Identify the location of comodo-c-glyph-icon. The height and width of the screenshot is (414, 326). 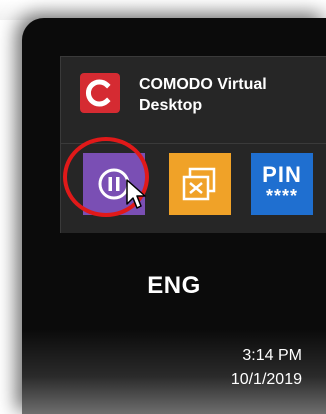
(98, 93).